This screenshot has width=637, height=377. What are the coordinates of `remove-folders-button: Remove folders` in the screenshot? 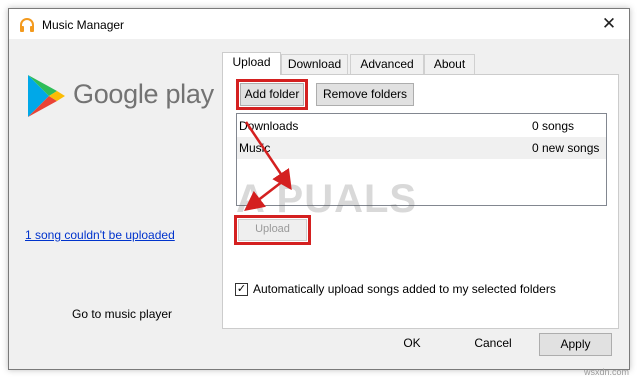 It's located at (365, 94).